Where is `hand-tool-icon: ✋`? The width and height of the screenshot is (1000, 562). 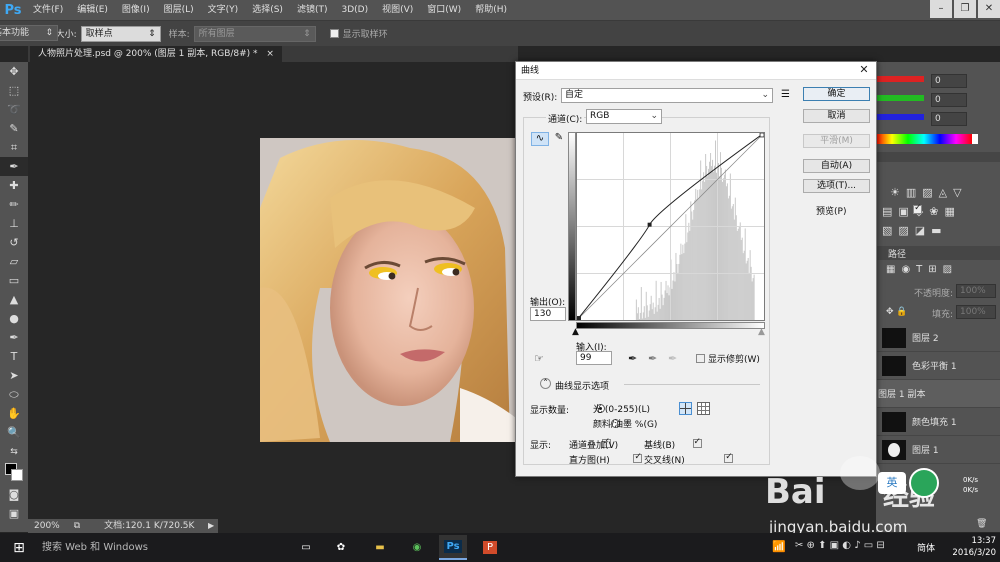
hand-tool-icon: ✋ is located at coordinates (14, 413).